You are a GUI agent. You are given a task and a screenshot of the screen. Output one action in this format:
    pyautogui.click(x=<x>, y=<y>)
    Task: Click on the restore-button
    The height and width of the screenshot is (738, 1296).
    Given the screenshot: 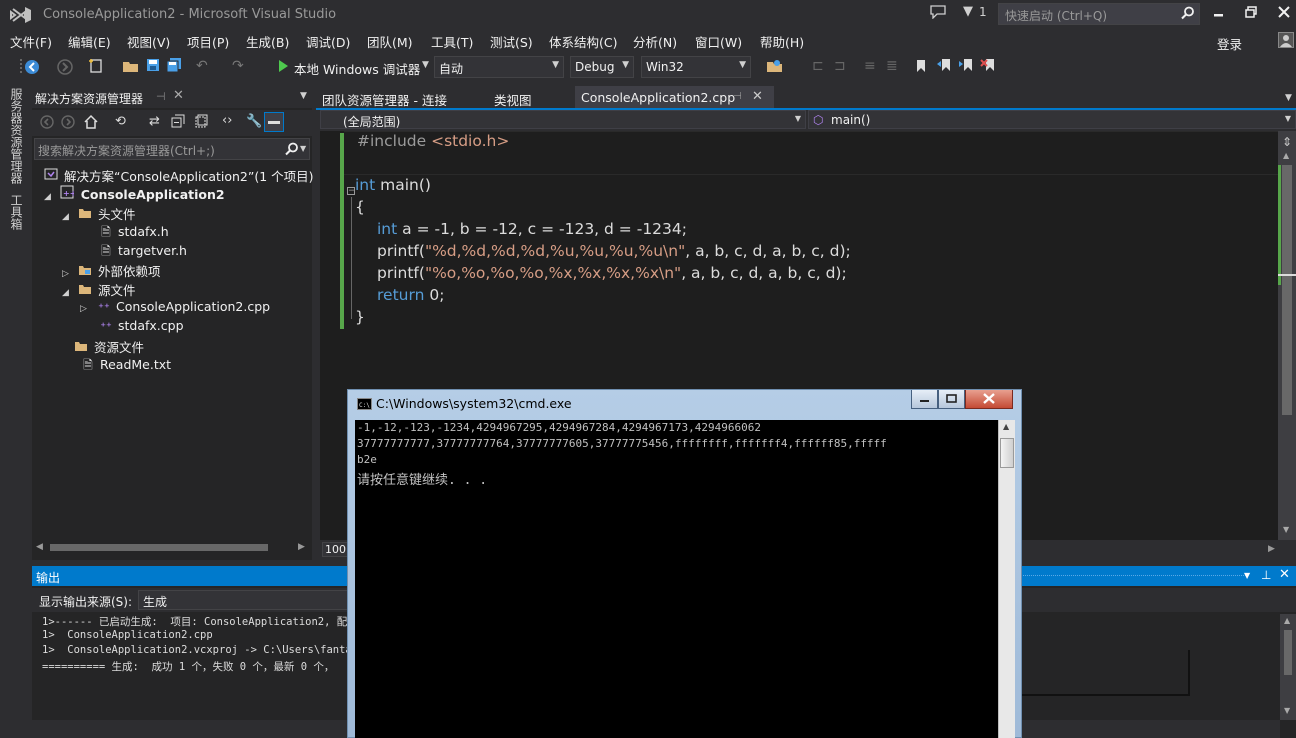 What is the action you would take?
    pyautogui.click(x=1251, y=12)
    